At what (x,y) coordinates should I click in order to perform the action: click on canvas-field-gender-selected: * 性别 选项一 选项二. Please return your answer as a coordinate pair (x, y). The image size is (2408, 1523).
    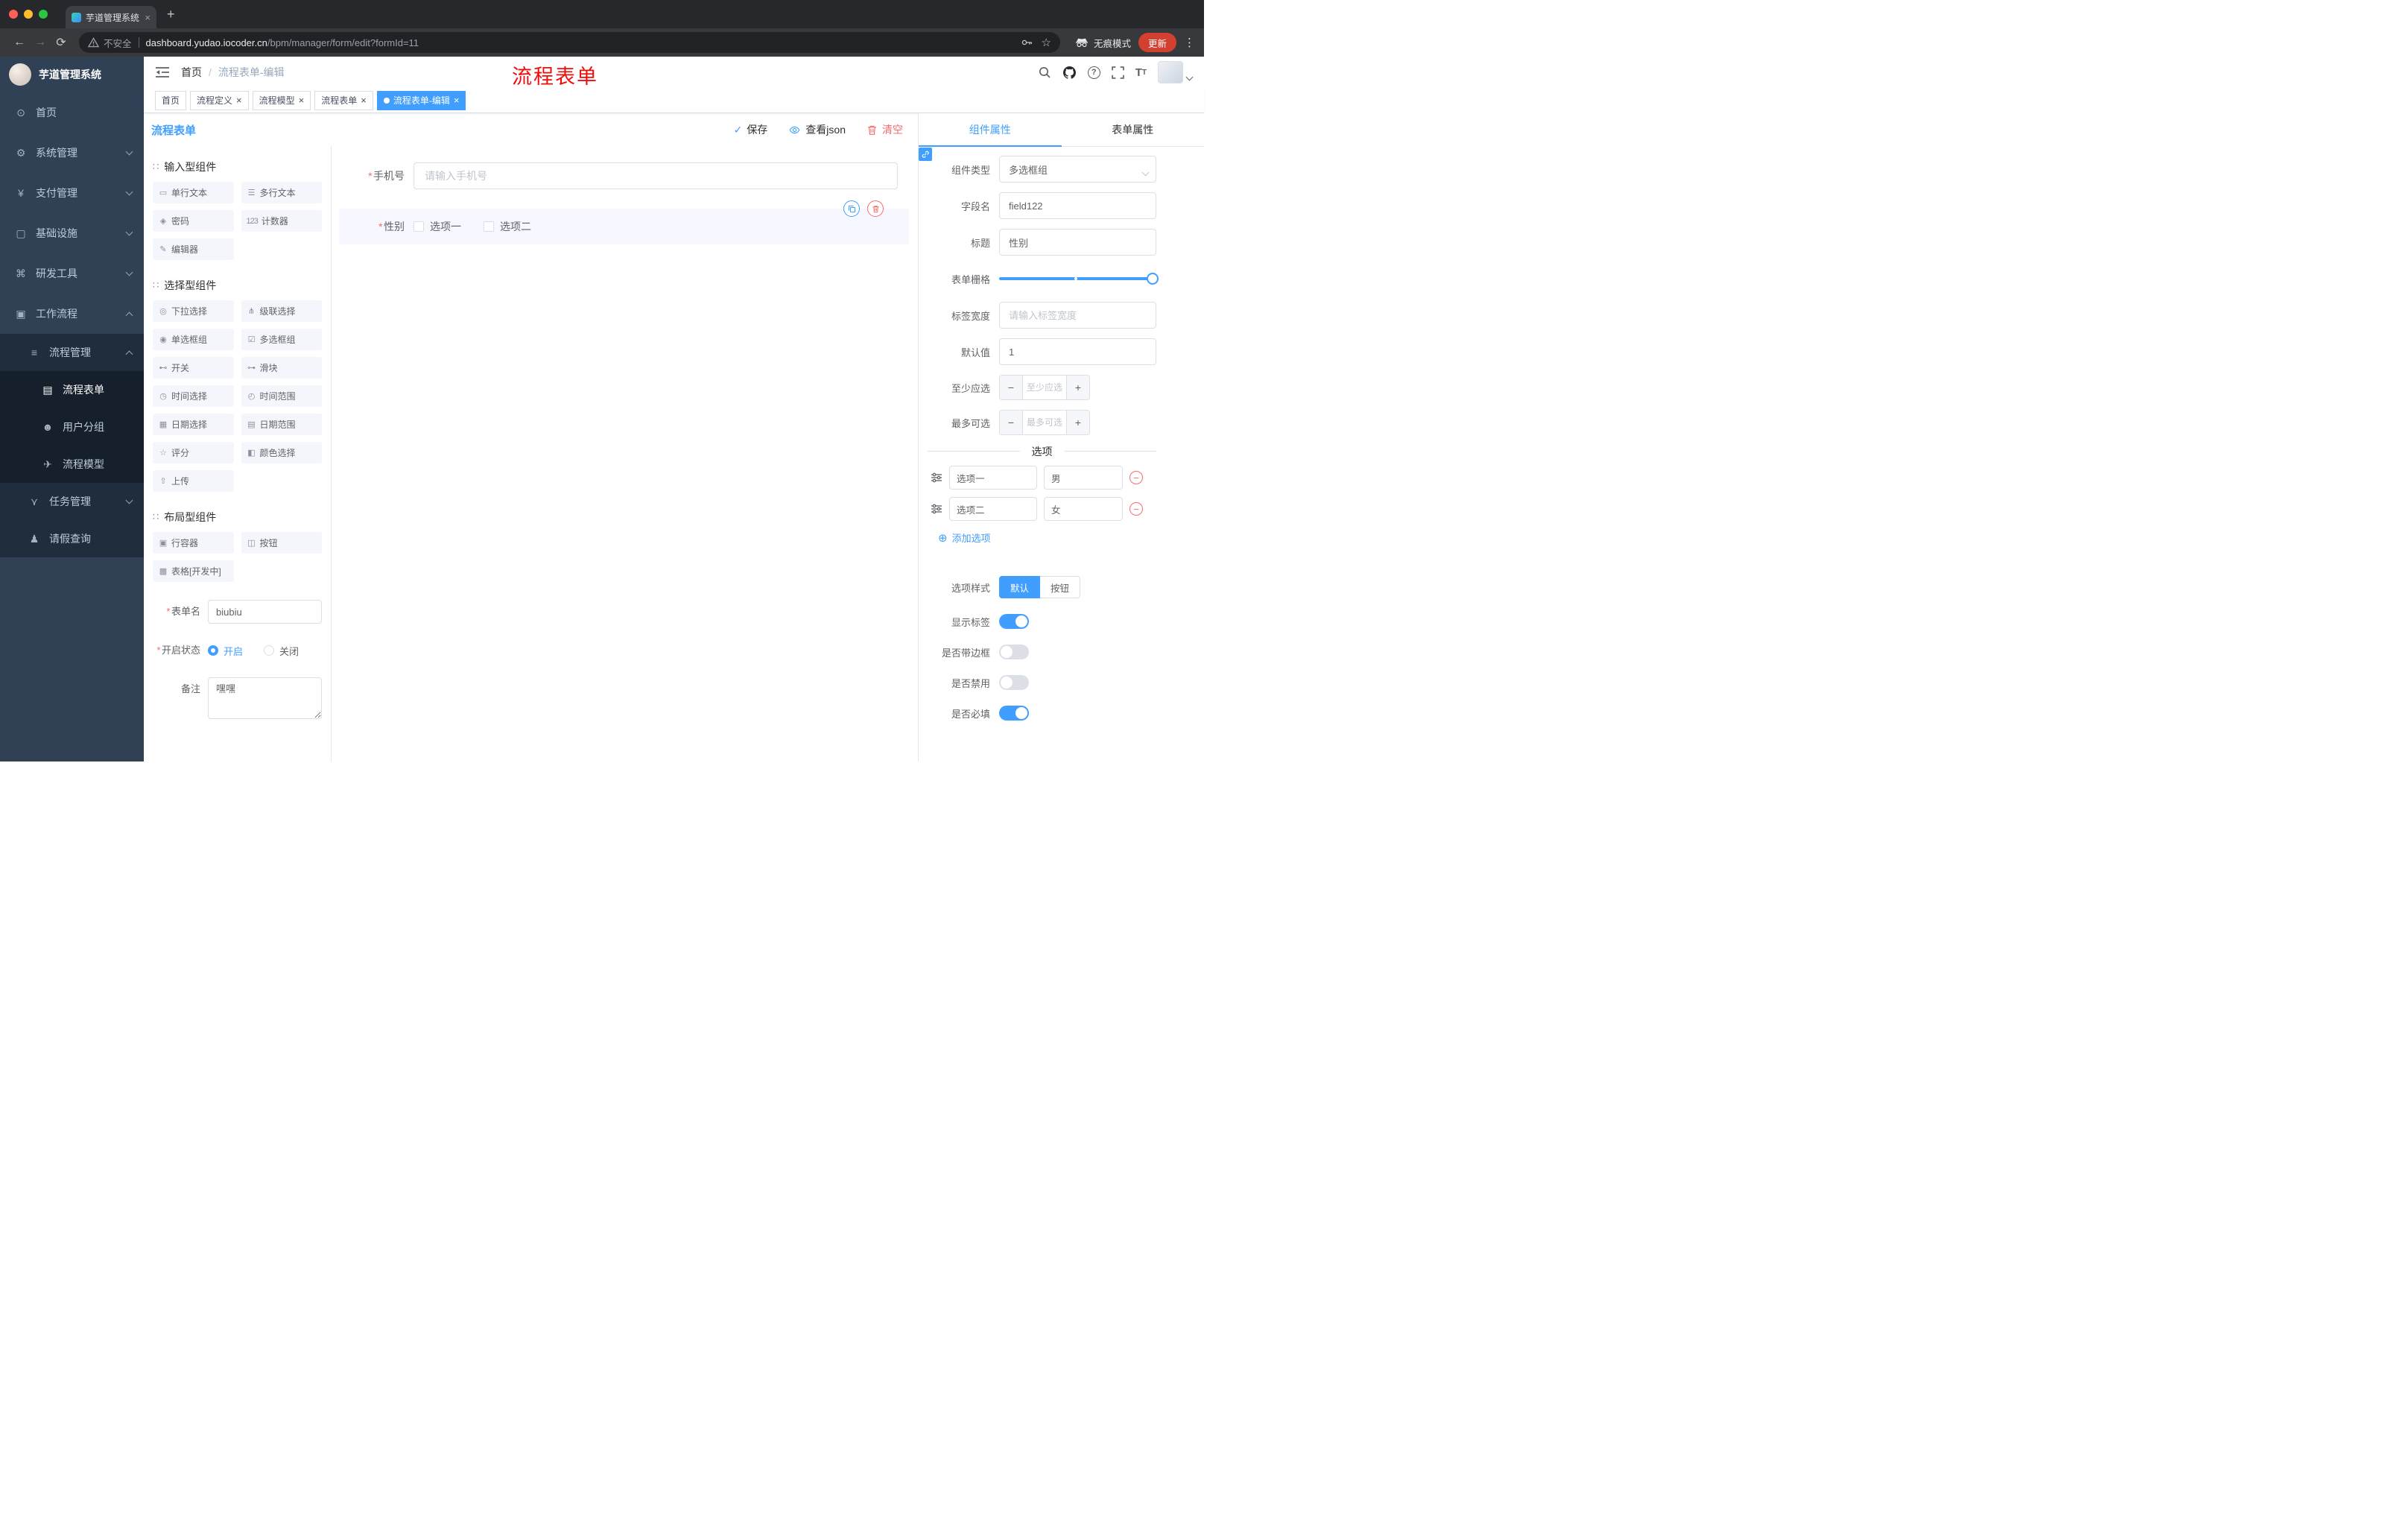
    Looking at the image, I should click on (624, 222).